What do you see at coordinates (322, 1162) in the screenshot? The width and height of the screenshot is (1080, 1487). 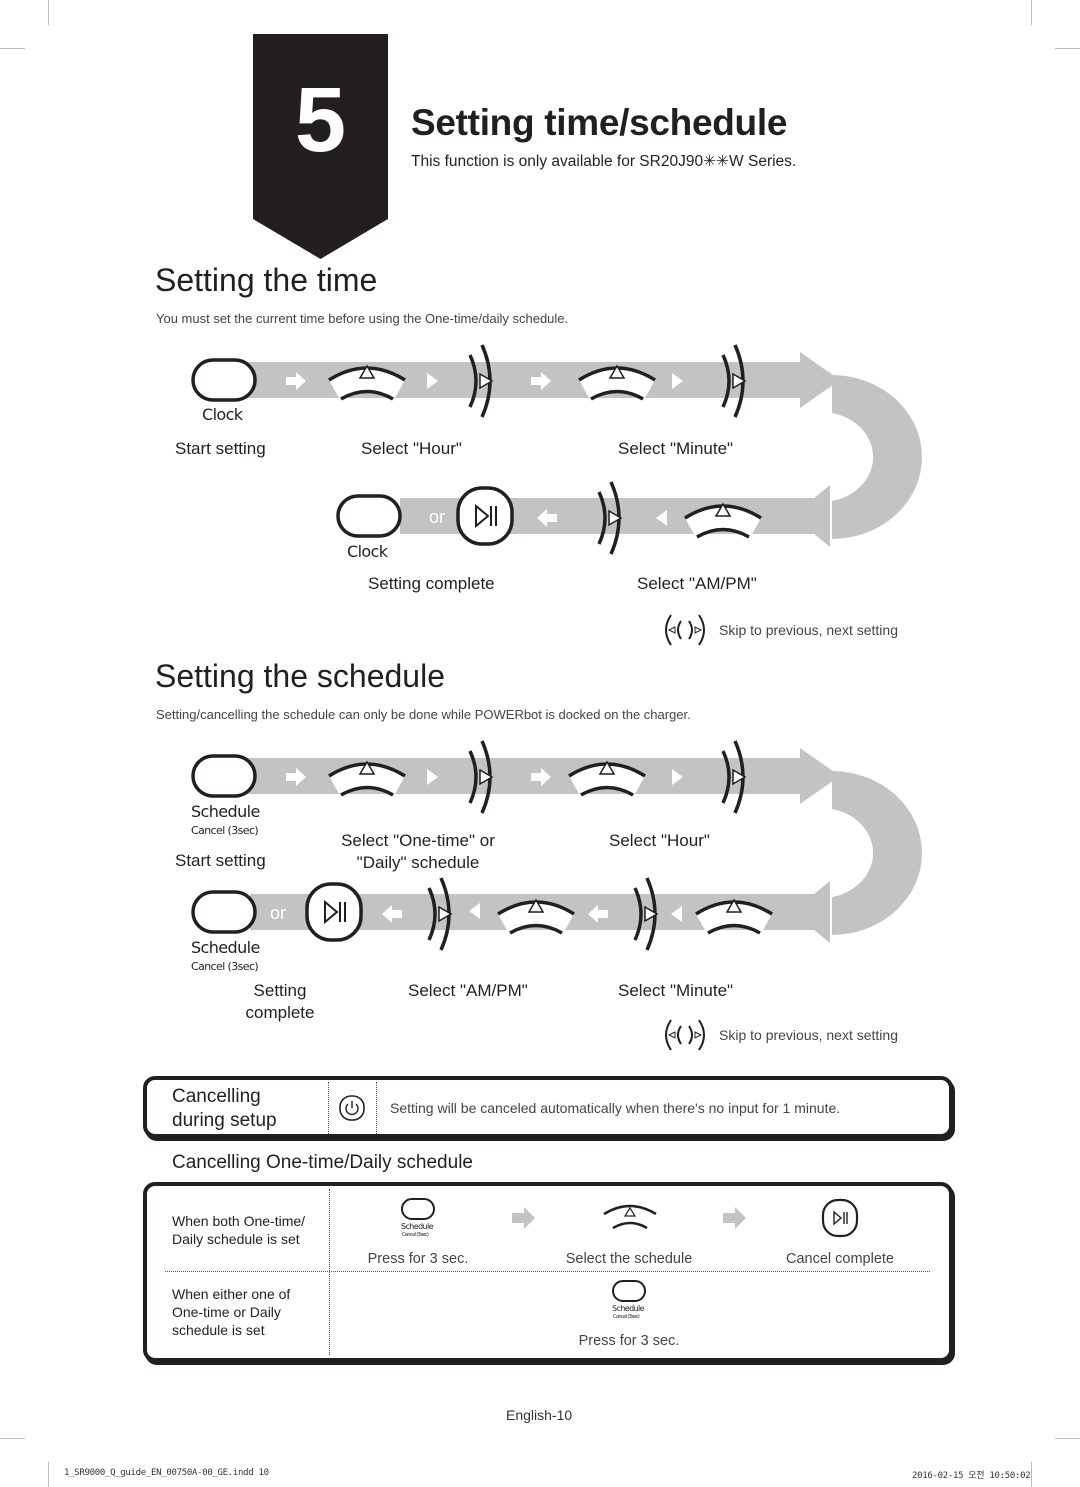 I see `cancel-schedule-heading: Cancelling One-time/Daily schedule` at bounding box center [322, 1162].